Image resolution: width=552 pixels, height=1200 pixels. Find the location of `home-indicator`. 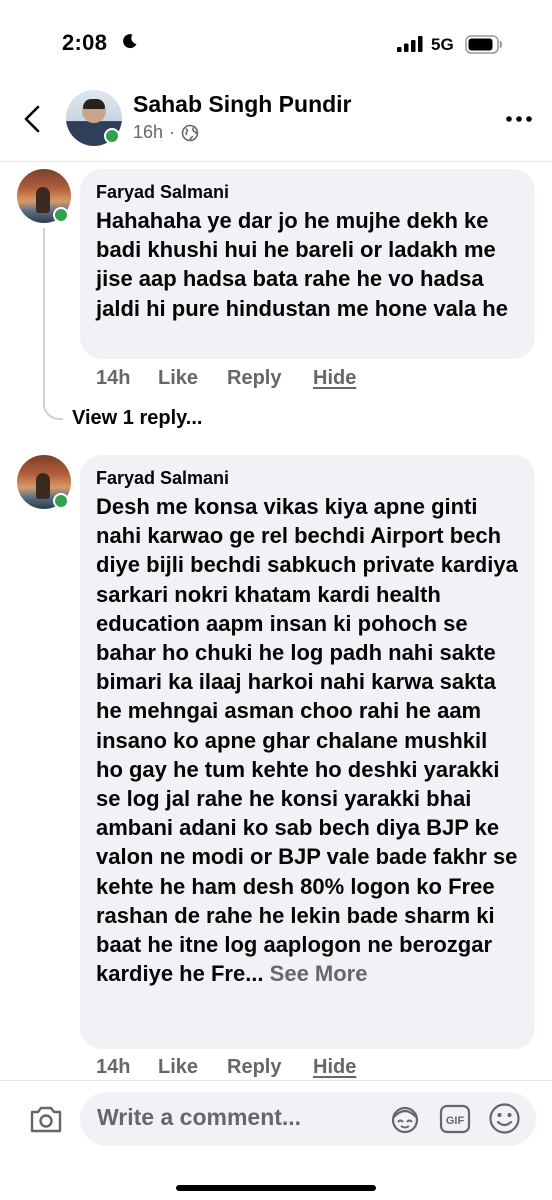

home-indicator is located at coordinates (276, 1188).